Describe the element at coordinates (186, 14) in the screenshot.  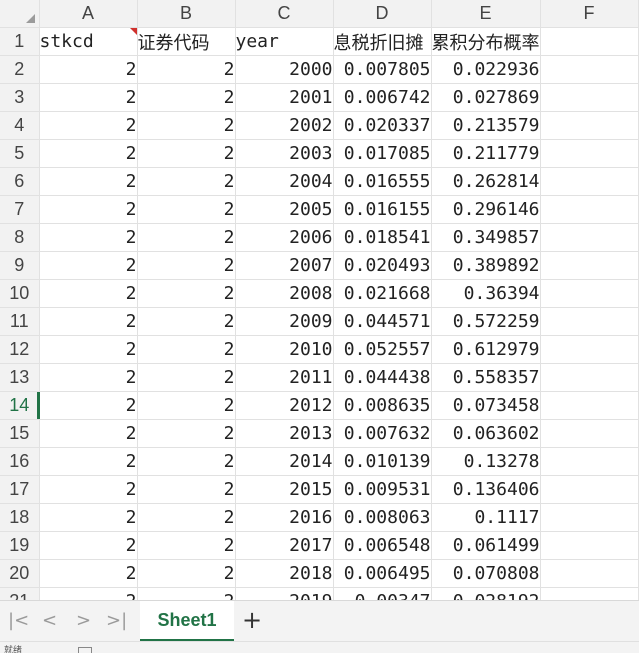
I see `column-header-b: B` at that location.